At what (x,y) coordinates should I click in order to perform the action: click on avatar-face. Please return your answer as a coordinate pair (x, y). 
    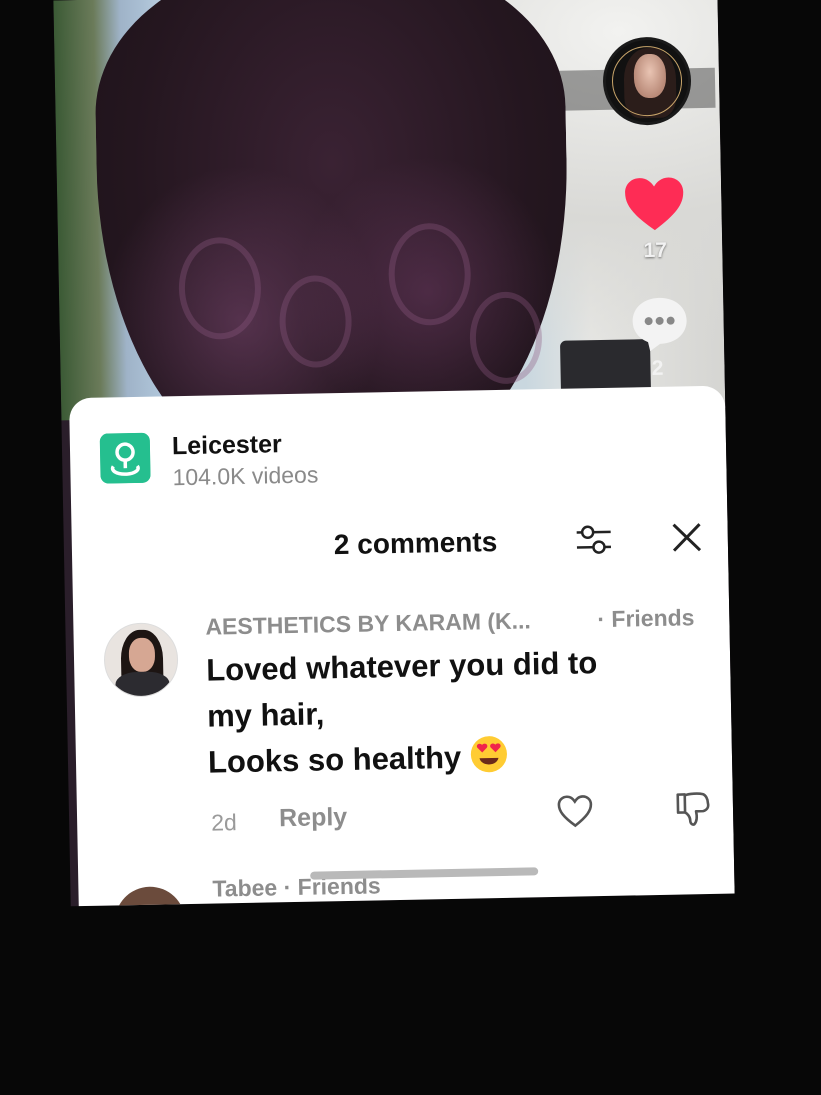
    Looking at the image, I should click on (142, 655).